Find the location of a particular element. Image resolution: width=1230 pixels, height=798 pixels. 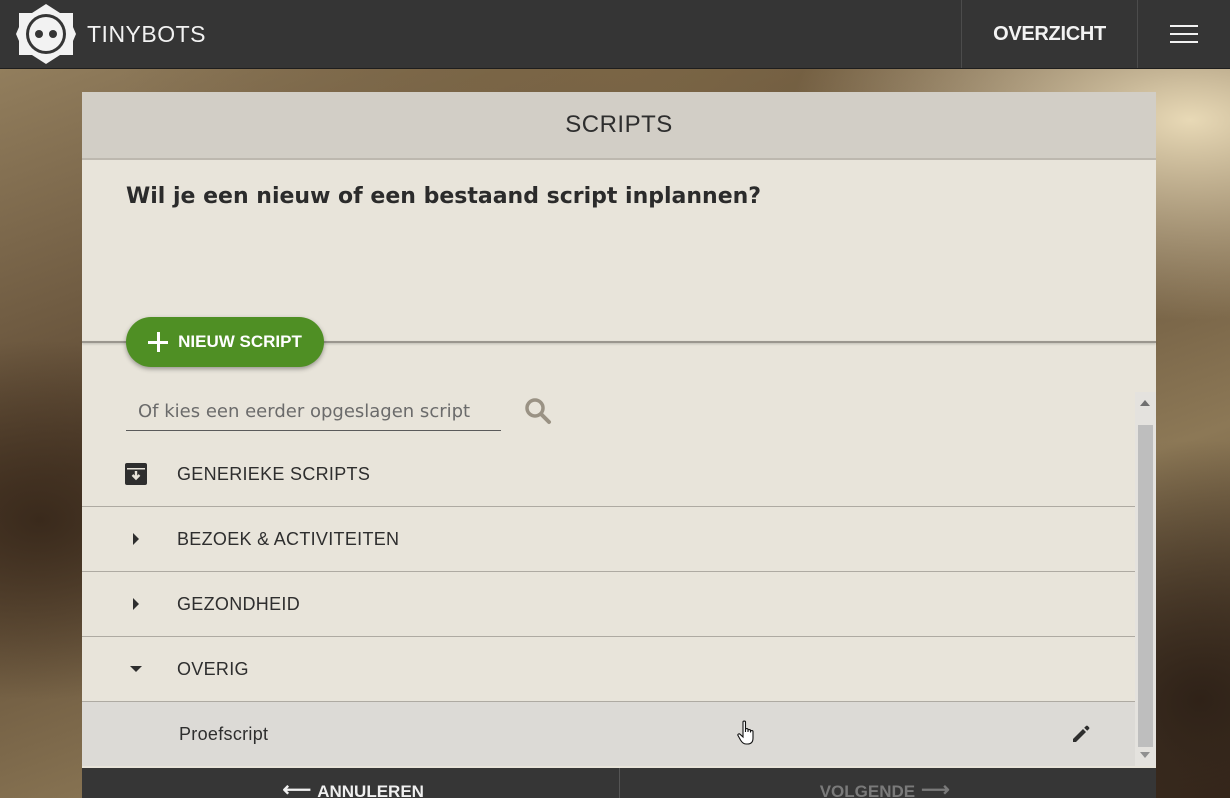

search-icon is located at coordinates (538, 411).